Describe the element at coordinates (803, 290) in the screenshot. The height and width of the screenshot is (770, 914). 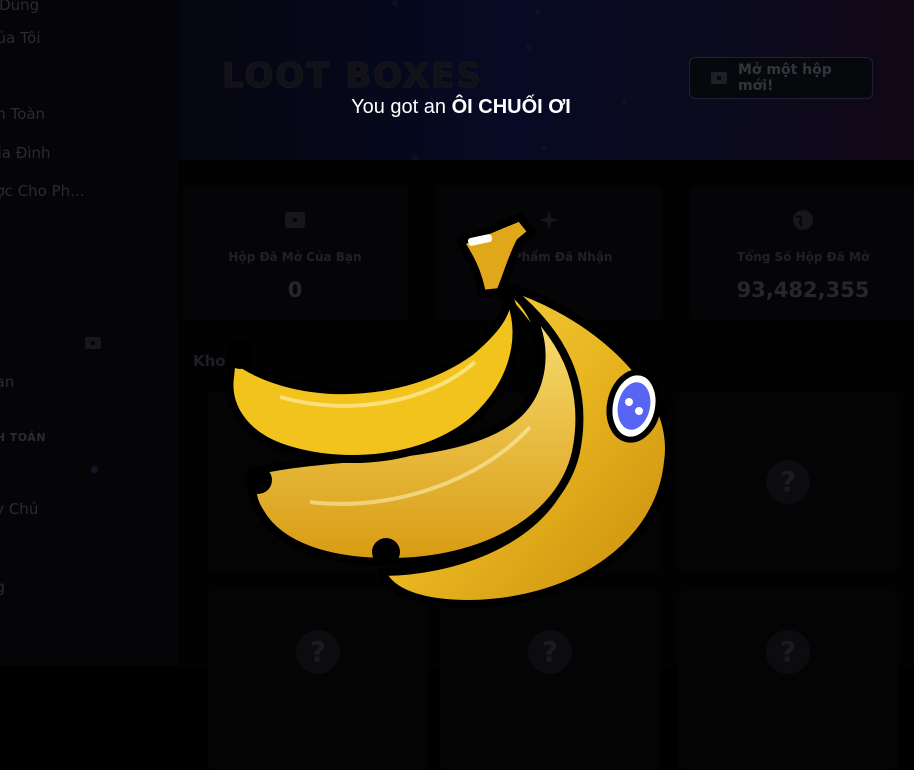
I see `stat-value: 93,482,355` at that location.